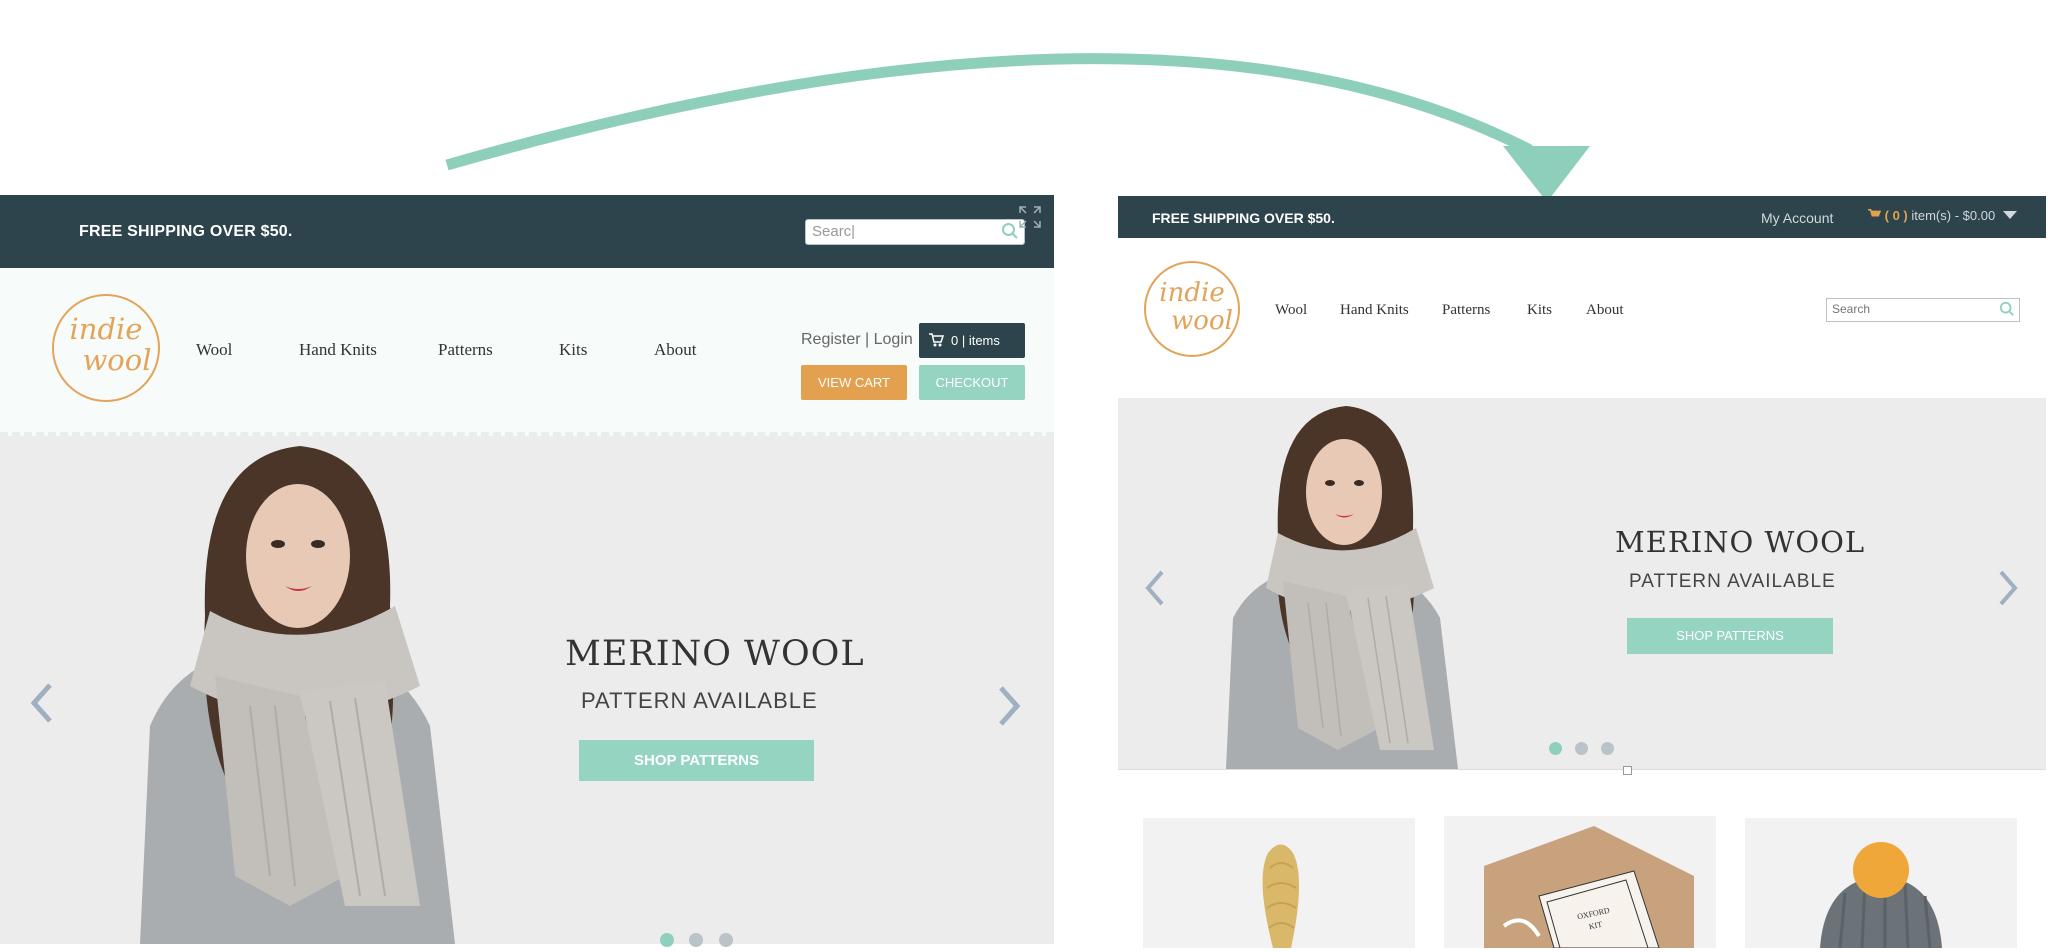 Image resolution: width=2048 pixels, height=952 pixels. Describe the element at coordinates (1740, 542) in the screenshot. I see `new-hero-title: MERINO WOOL` at that location.